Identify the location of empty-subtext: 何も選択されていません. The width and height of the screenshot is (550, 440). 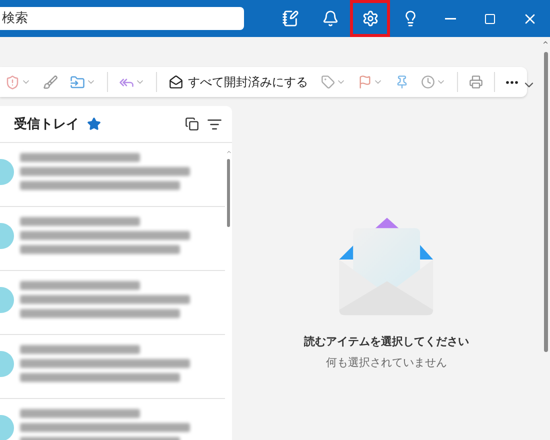
(386, 362).